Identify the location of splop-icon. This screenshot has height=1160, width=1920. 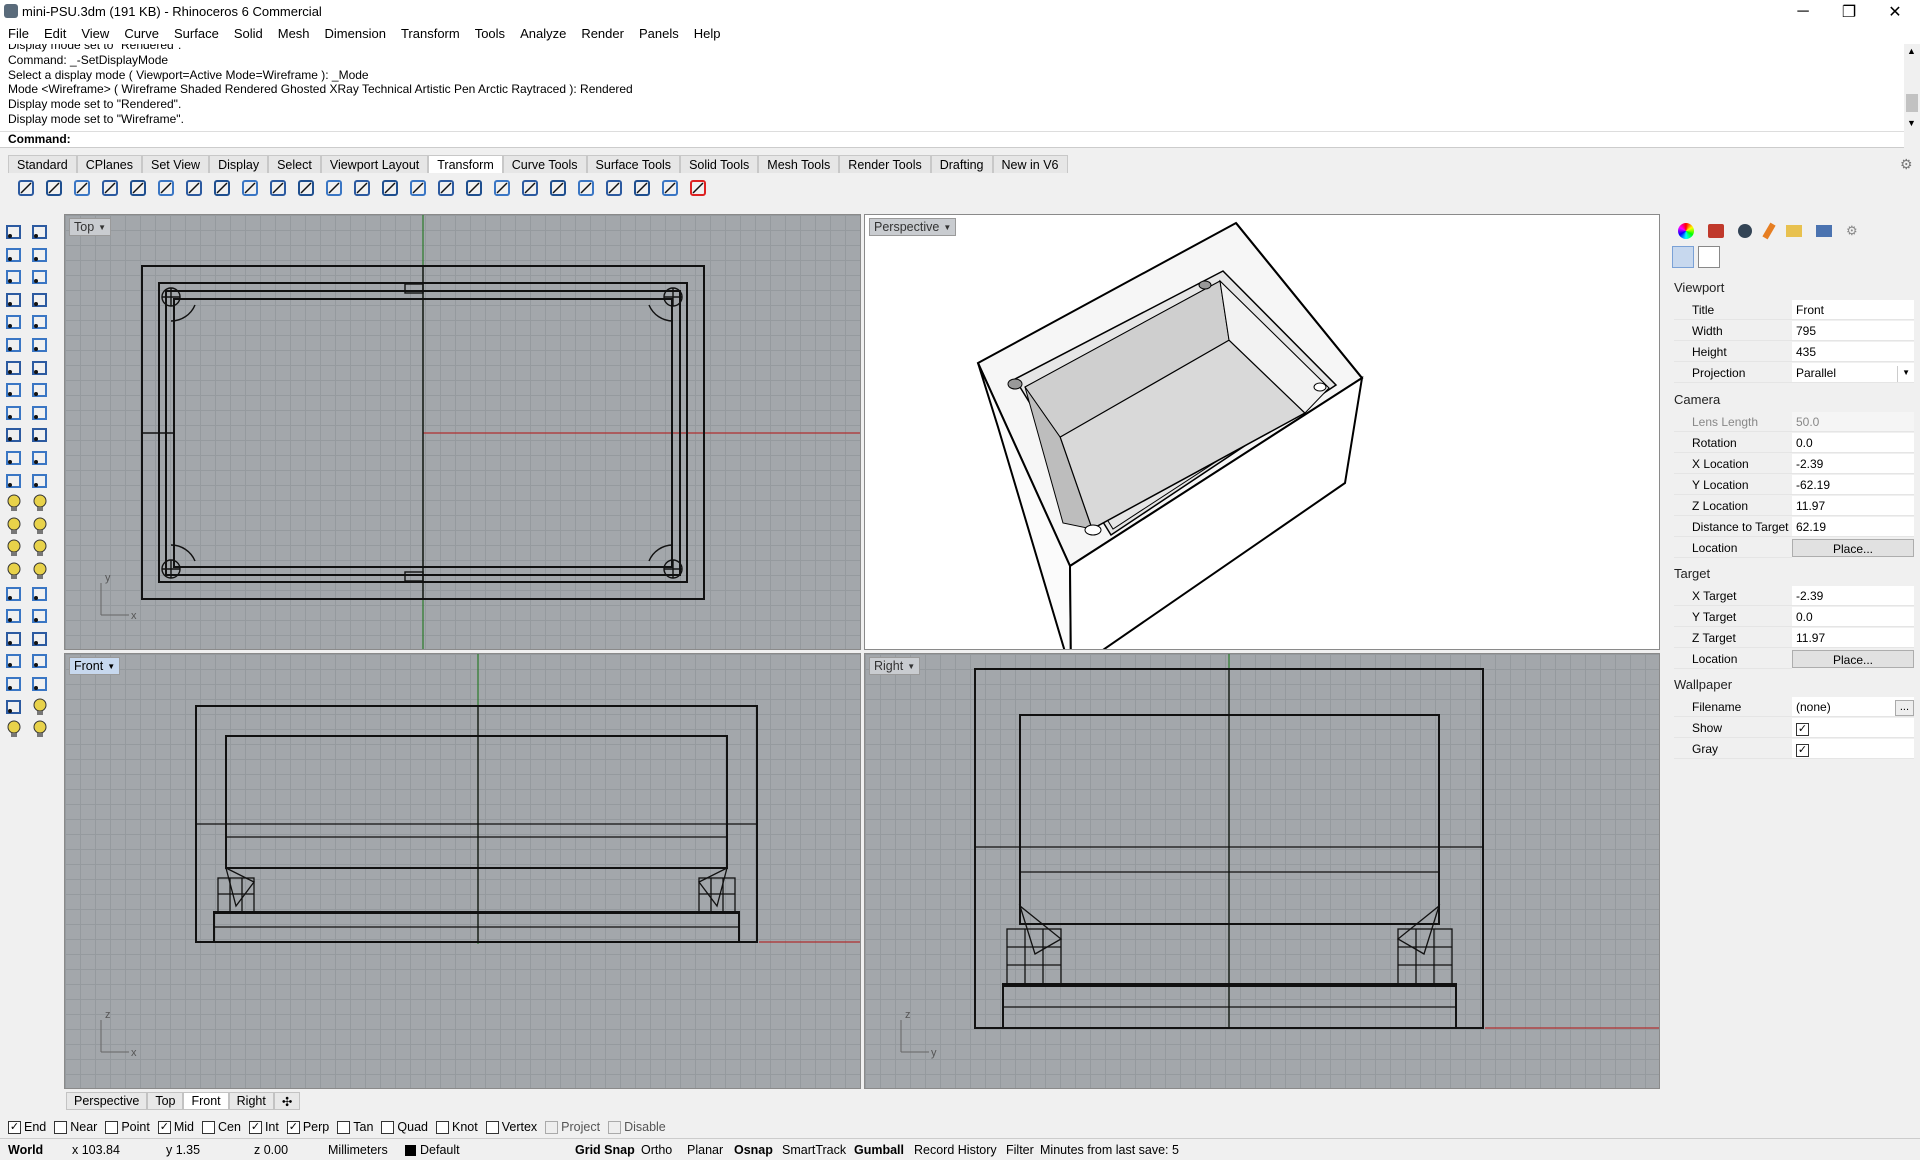
(641, 187).